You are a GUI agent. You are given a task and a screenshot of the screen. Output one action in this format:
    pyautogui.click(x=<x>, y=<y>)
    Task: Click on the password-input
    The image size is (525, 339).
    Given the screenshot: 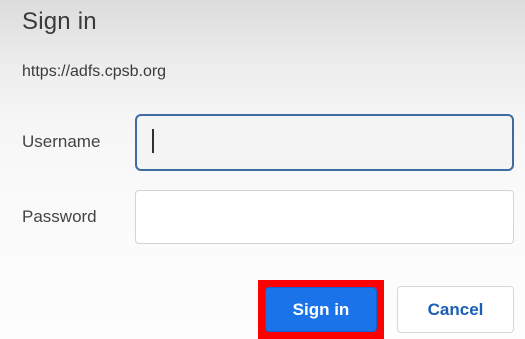 What is the action you would take?
    pyautogui.click(x=324, y=217)
    